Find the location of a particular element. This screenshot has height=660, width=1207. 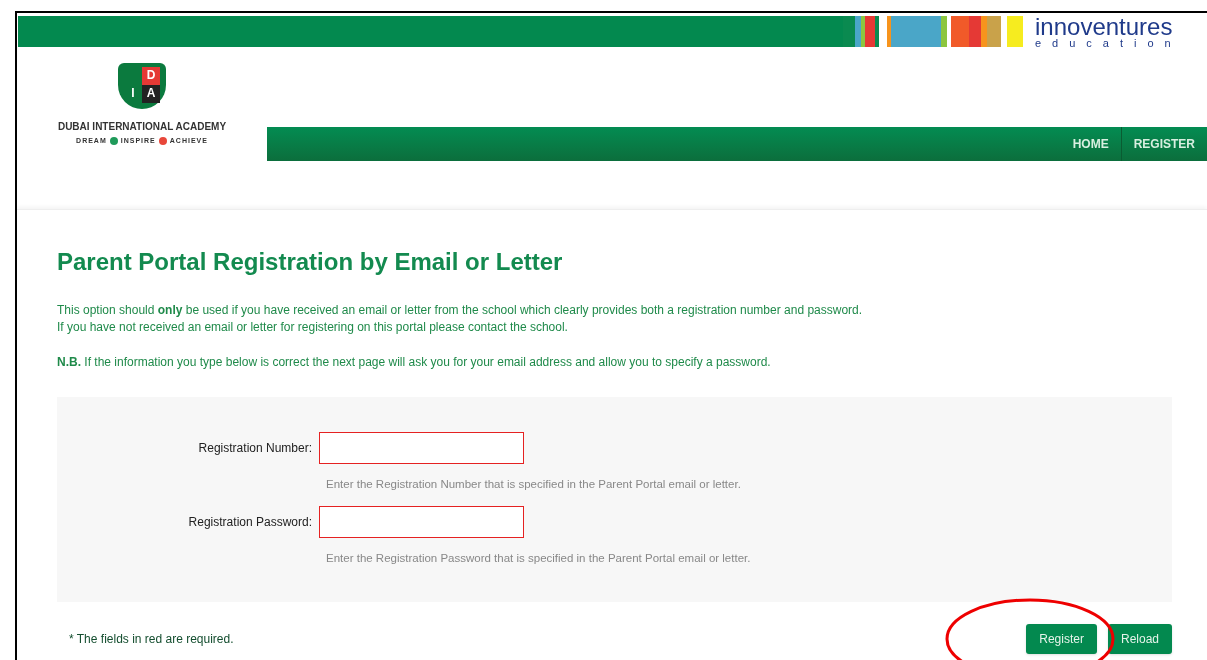

shield-letter: D is located at coordinates (151, 76).